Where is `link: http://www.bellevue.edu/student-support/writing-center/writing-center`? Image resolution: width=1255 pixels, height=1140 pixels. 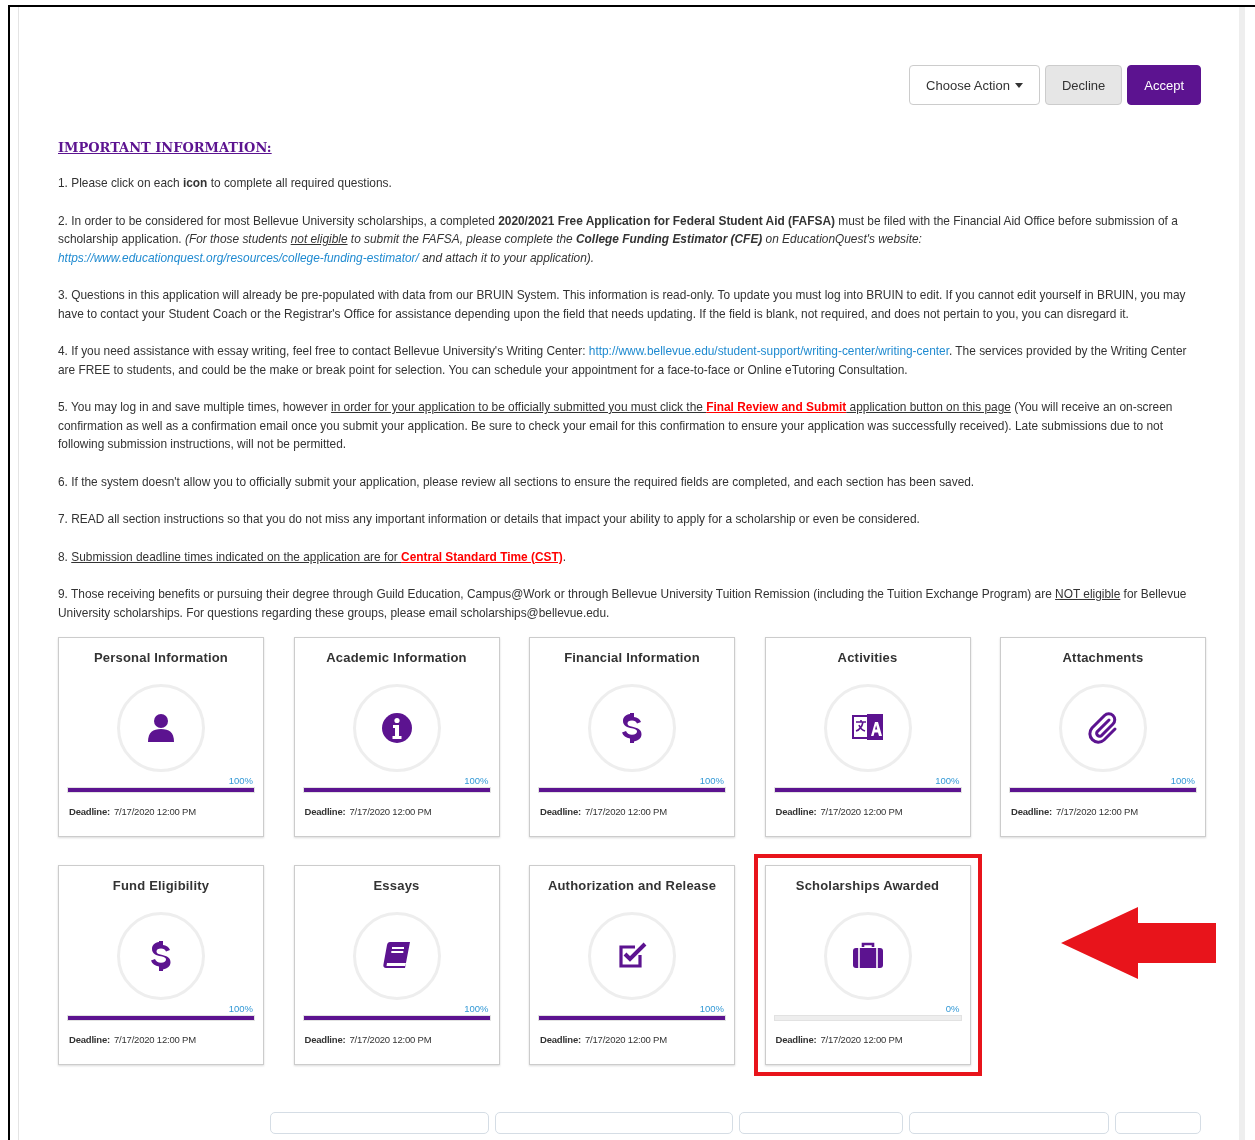 link: http://www.bellevue.edu/student-support/writing-center/writing-center is located at coordinates (768, 351).